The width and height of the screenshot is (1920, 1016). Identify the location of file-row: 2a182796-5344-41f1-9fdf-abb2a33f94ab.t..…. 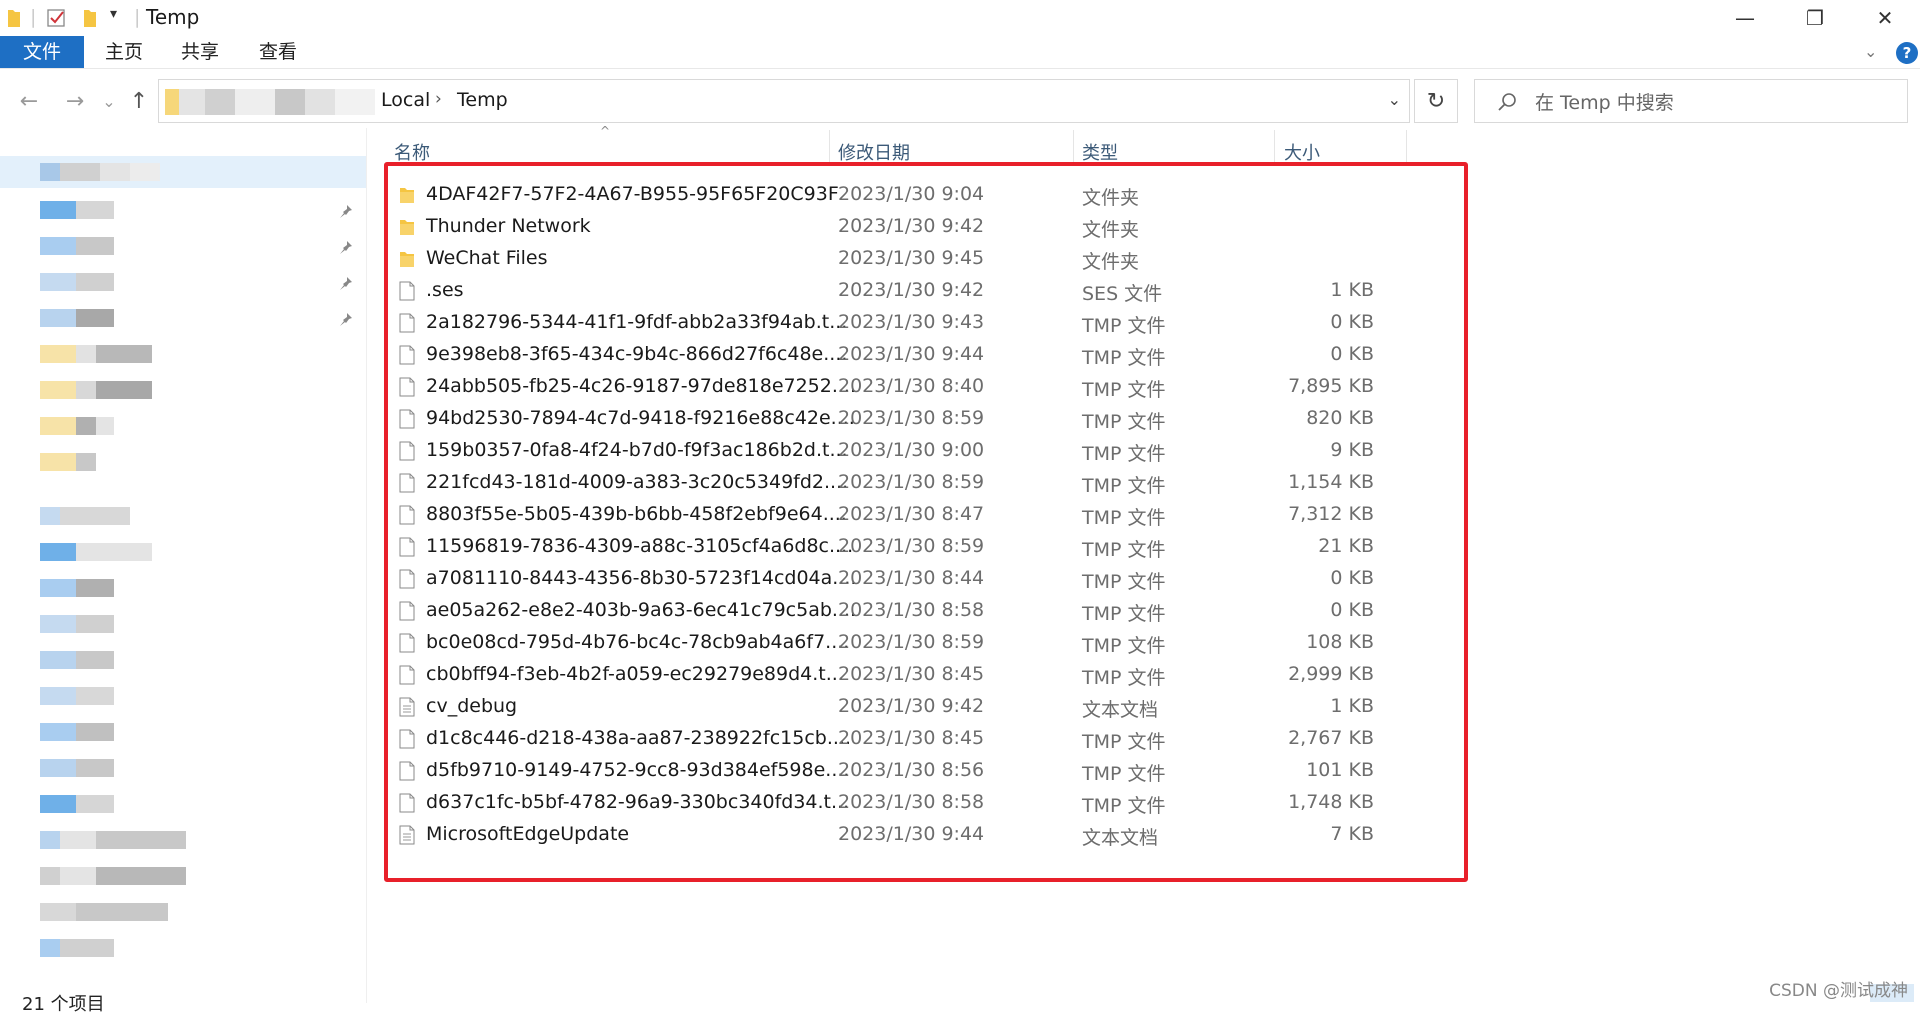
(893, 323).